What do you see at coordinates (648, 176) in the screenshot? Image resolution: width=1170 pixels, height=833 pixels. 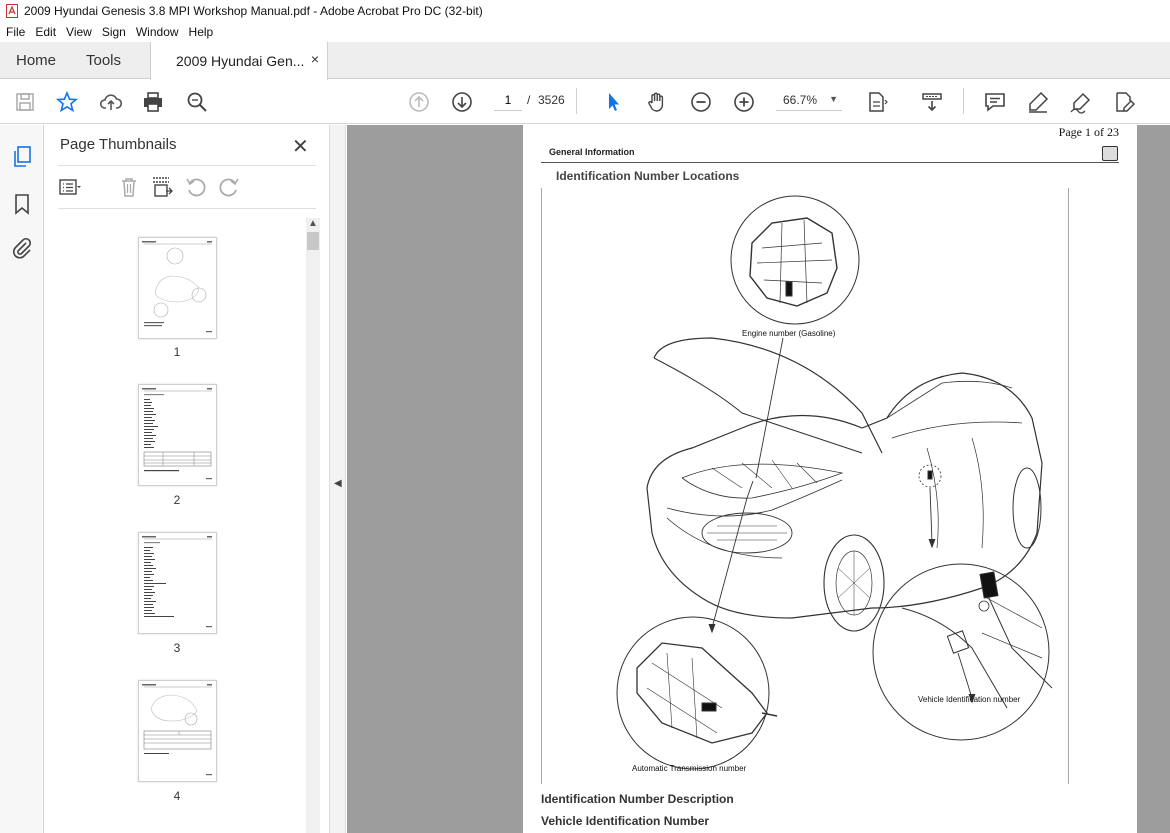 I see `page-heading: Identification Number Locations` at bounding box center [648, 176].